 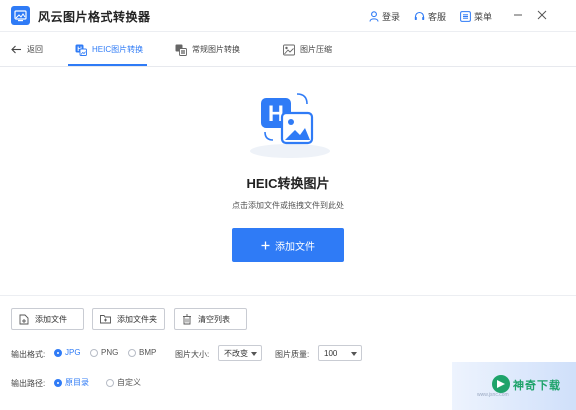 I want to click on image-quality-label: 图片质量:, so click(x=292, y=354).